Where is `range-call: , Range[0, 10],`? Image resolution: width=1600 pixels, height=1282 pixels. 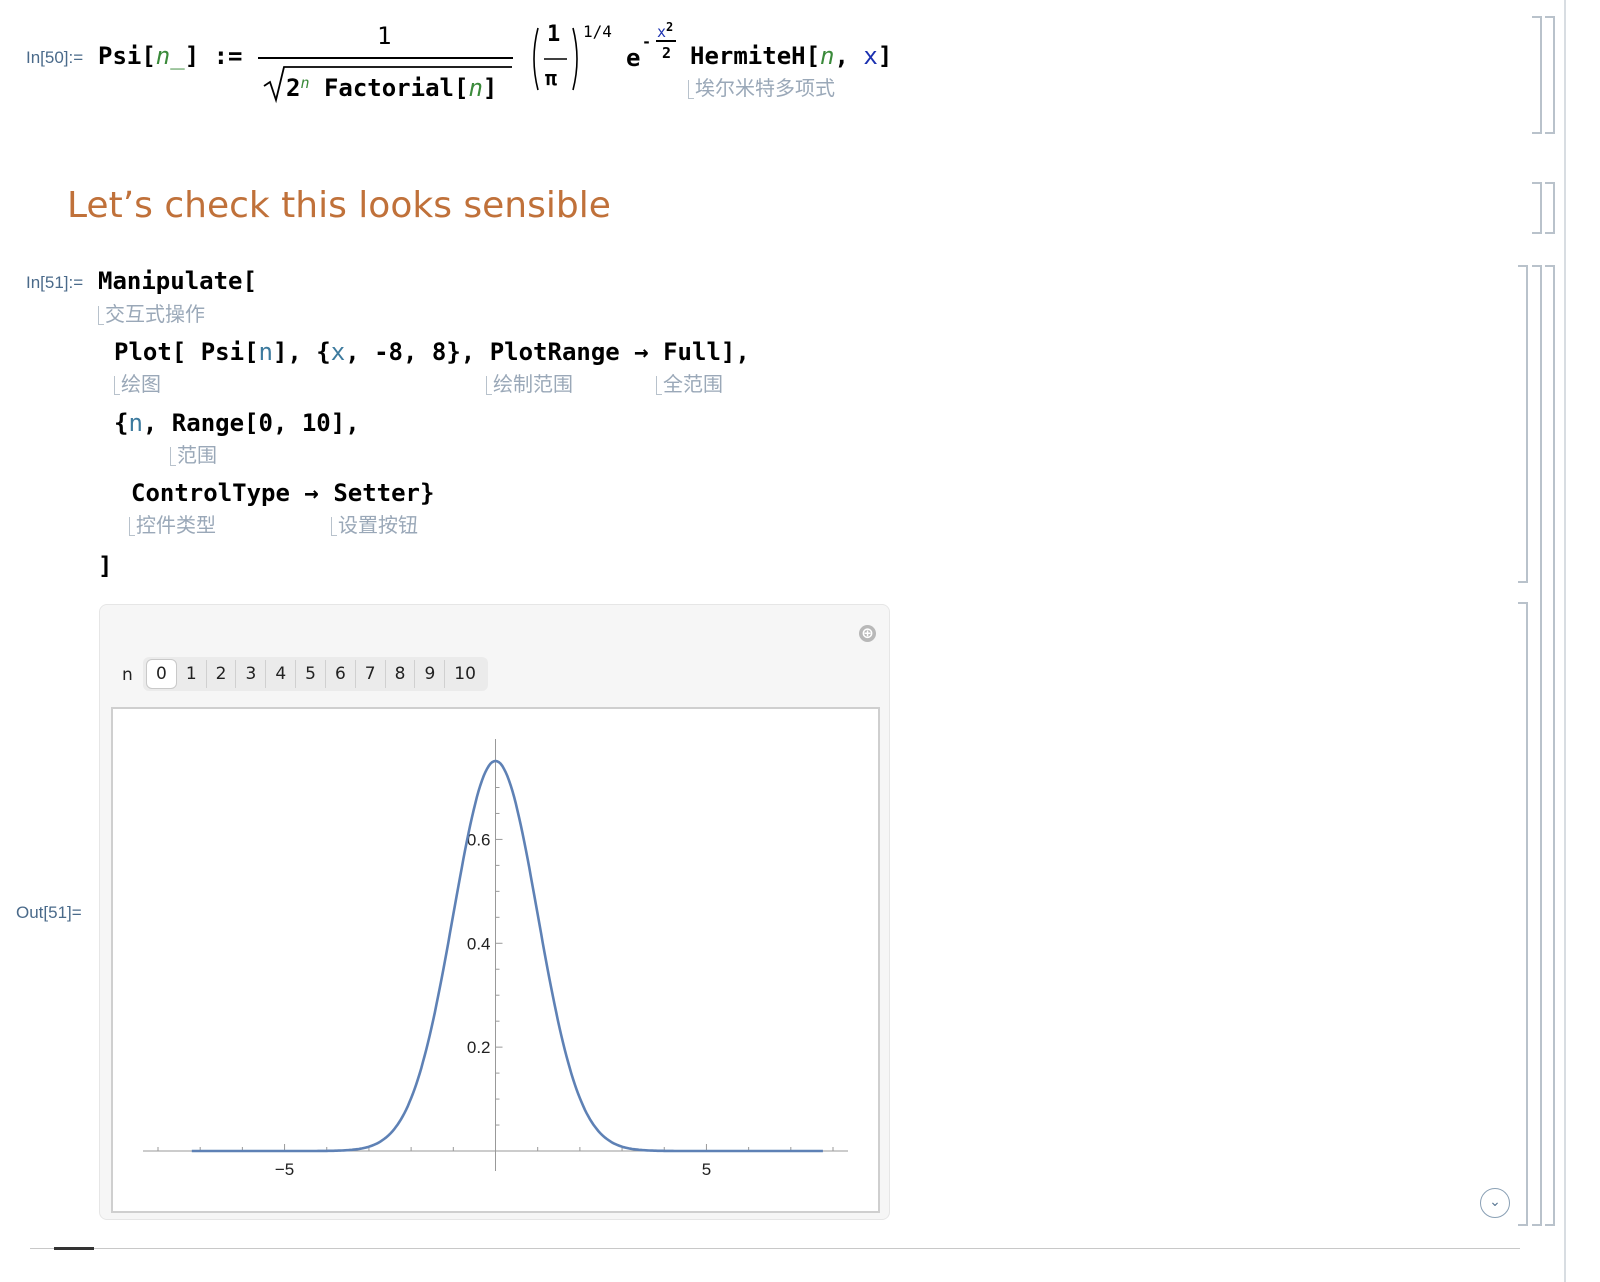
range-call: , Range[0, 10], is located at coordinates (251, 423).